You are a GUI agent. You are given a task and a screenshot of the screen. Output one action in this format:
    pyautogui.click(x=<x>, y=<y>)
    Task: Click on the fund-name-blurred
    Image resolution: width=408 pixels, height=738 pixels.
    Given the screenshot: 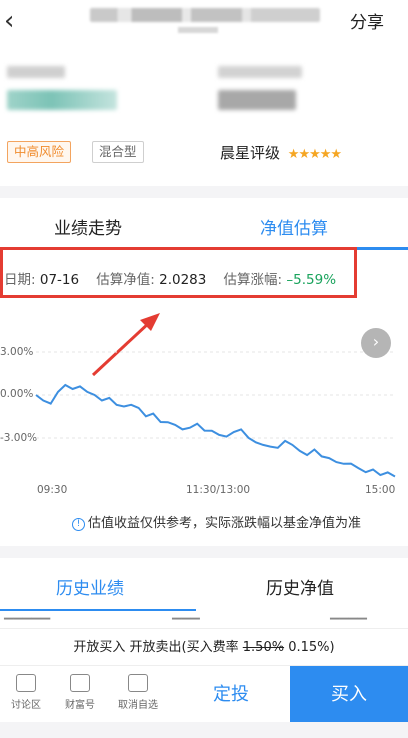 What is the action you would take?
    pyautogui.click(x=205, y=15)
    